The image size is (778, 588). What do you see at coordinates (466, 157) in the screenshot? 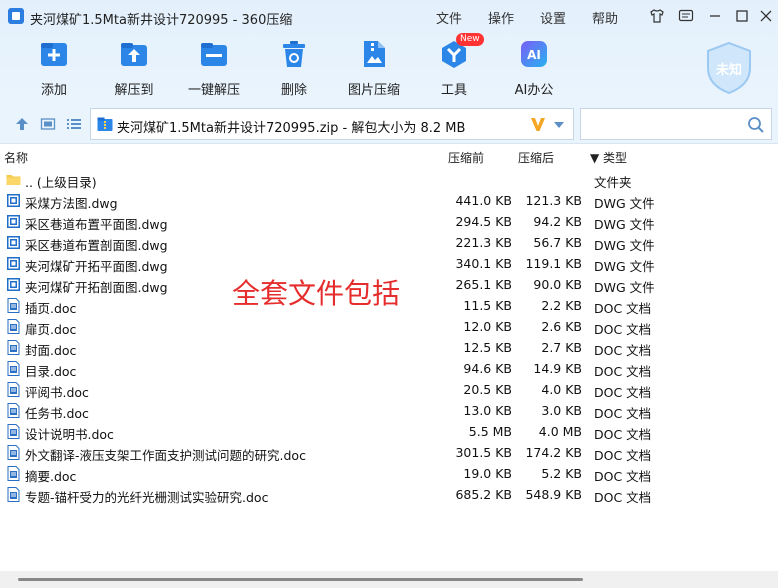
I see `column-size: 压缩前` at bounding box center [466, 157].